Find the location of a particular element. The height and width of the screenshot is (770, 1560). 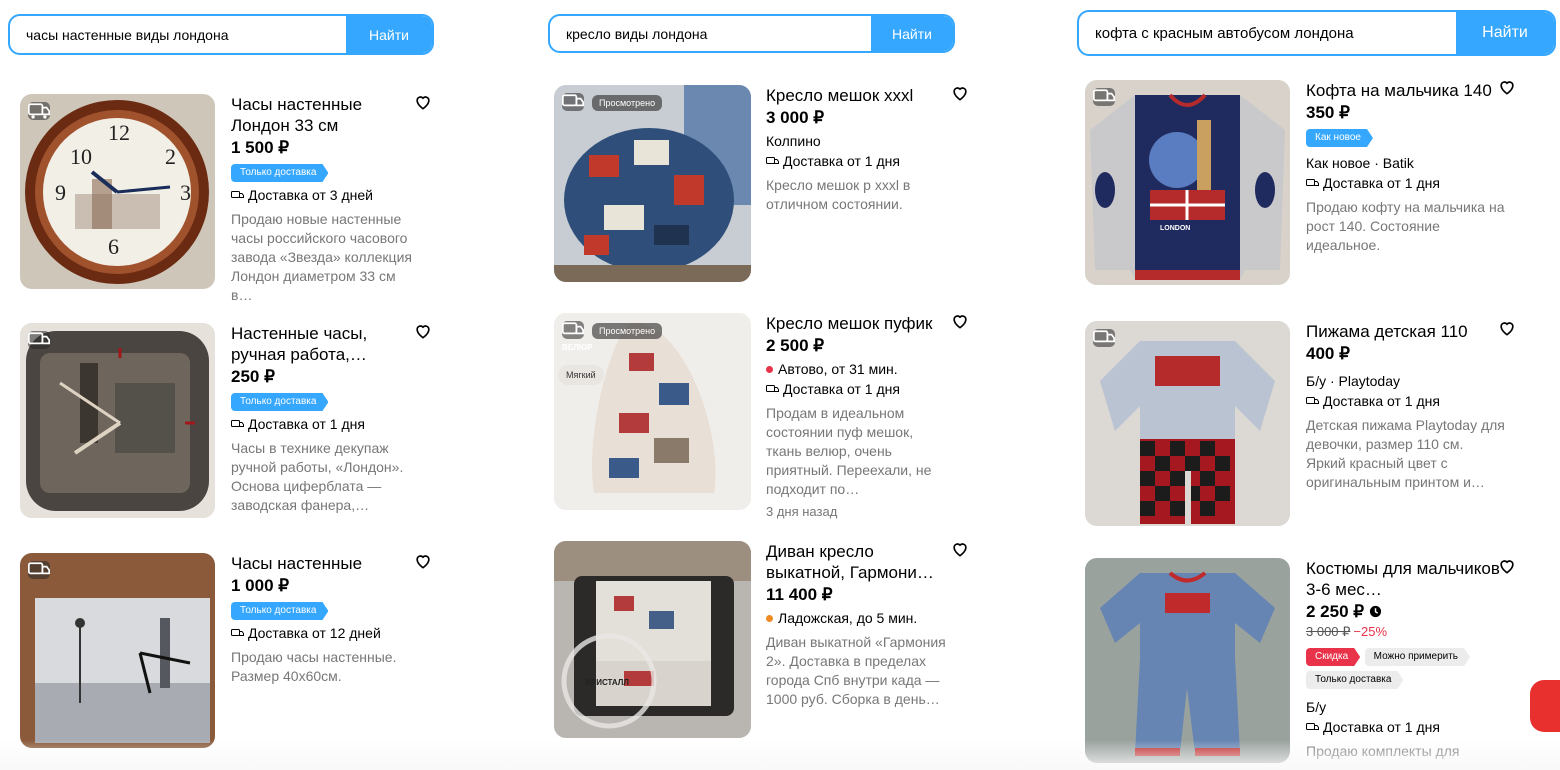

kristall-label: КРИСТАЛЛ is located at coordinates (608, 682).